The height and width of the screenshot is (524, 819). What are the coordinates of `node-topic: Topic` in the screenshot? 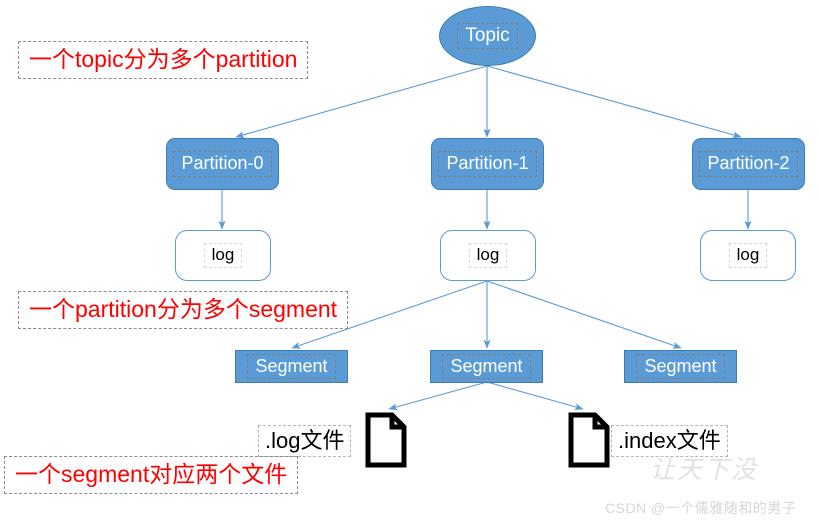 It's located at (487, 36).